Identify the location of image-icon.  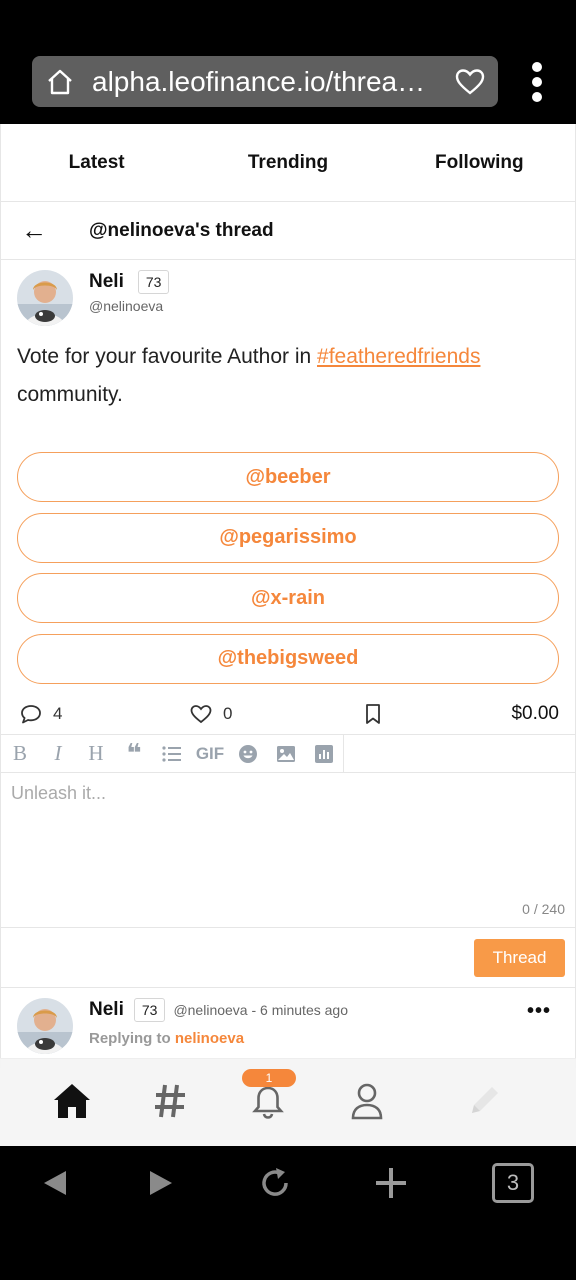
(286, 754).